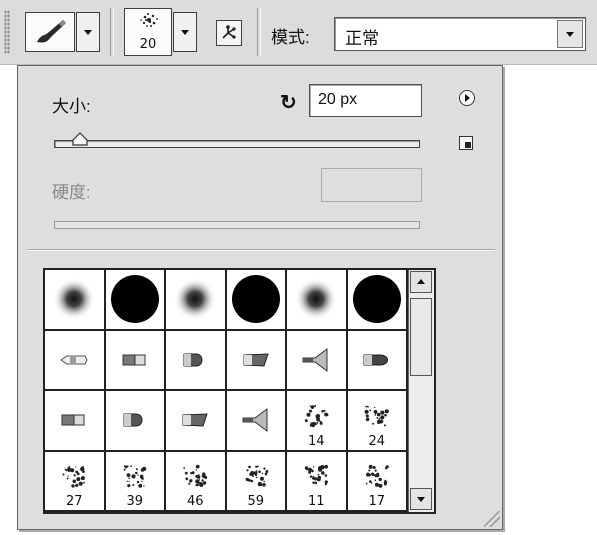 The width and height of the screenshot is (597, 535). I want to click on airbrush-icon, so click(229, 32).